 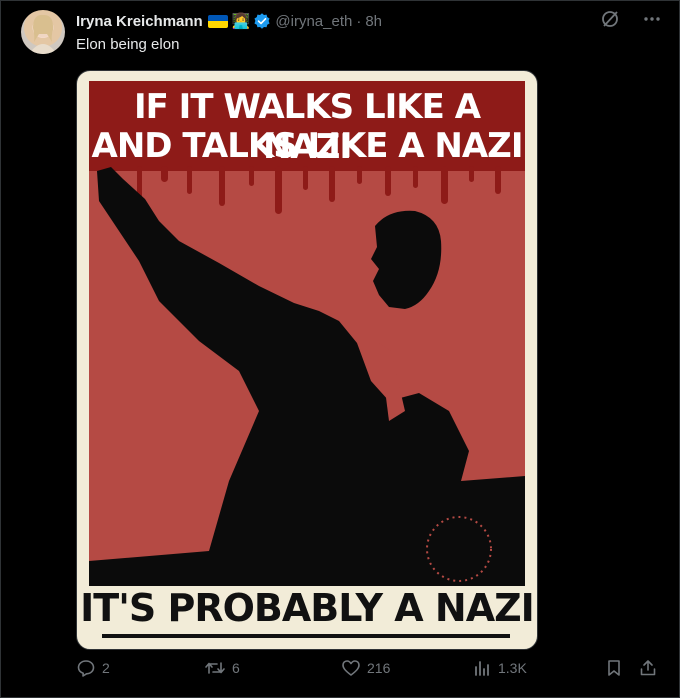 What do you see at coordinates (482, 668) in the screenshot?
I see `views-chart-icon` at bounding box center [482, 668].